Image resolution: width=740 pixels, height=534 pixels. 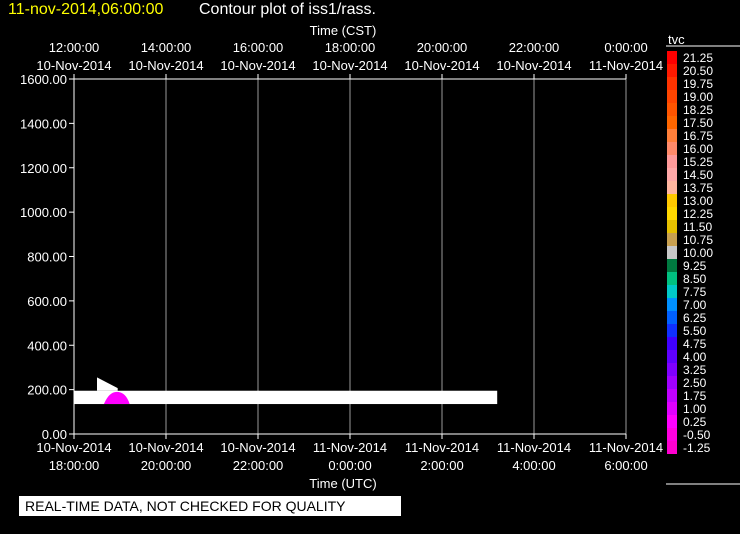 What do you see at coordinates (698, 136) in the screenshot?
I see `colorbar-label: 16.75` at bounding box center [698, 136].